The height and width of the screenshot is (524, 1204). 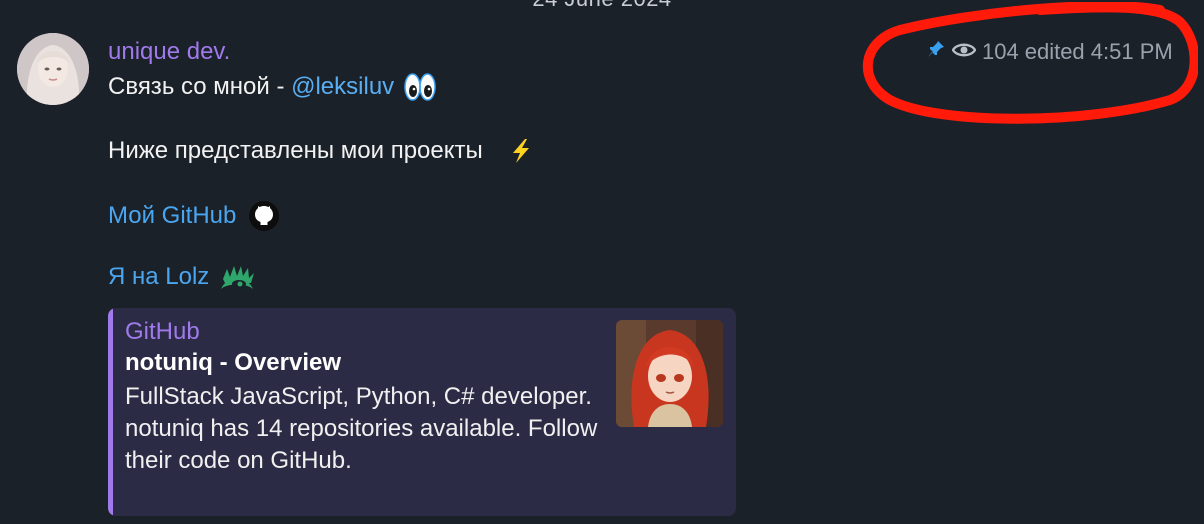 I want to click on projects-text: Ниже представлены мои проекты, so click(x=295, y=150).